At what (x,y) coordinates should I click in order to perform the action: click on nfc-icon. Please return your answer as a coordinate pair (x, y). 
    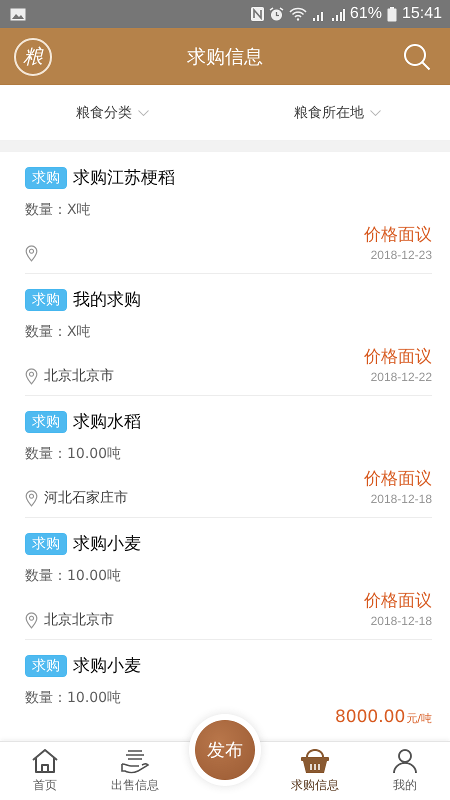
    Looking at the image, I should click on (257, 14).